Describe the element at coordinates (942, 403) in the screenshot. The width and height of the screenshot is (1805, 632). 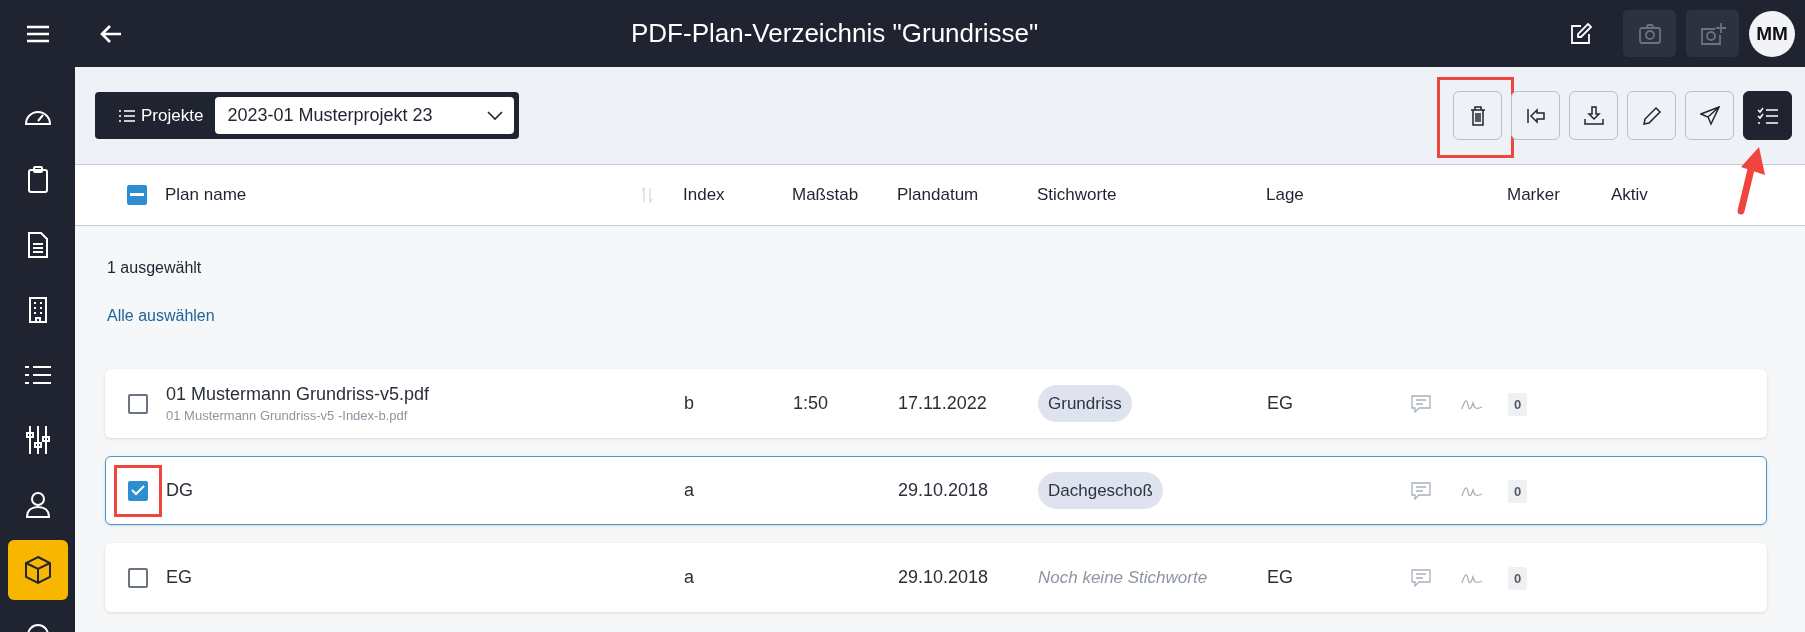
I see `date-cell: 17.11.2022` at that location.